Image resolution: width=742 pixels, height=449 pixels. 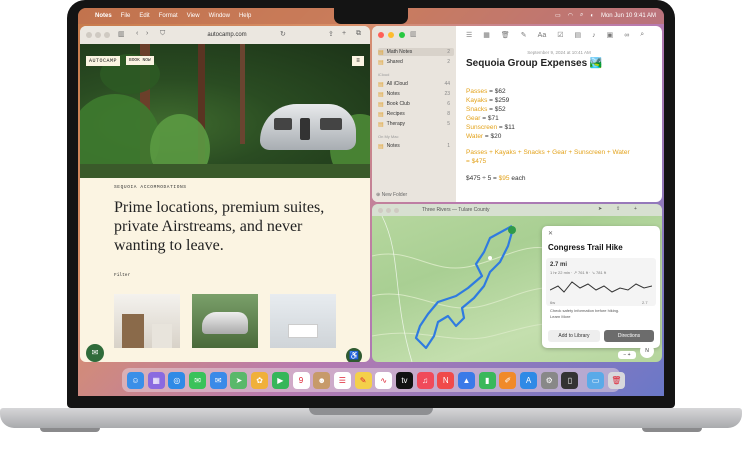 What do you see at coordinates (490, 127) in the screenshot?
I see `note-line: Sunscreen = $11` at bounding box center [490, 127].